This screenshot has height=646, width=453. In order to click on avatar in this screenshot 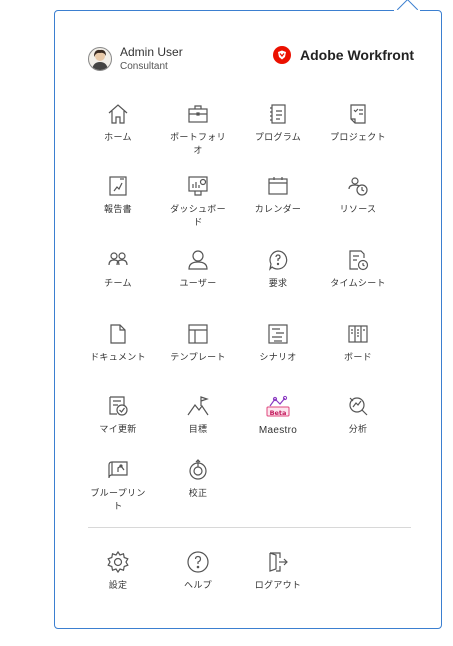, I will do `click(100, 59)`.